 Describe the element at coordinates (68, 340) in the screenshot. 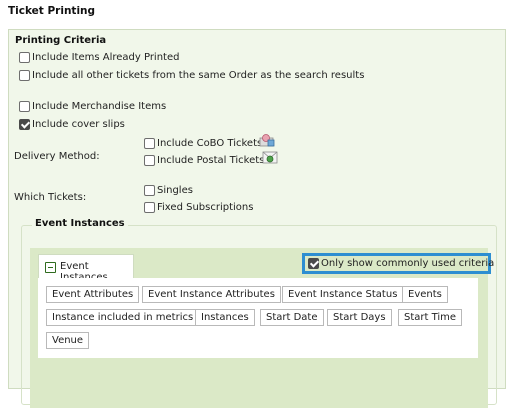

I see `criteria-tag: Venue` at that location.